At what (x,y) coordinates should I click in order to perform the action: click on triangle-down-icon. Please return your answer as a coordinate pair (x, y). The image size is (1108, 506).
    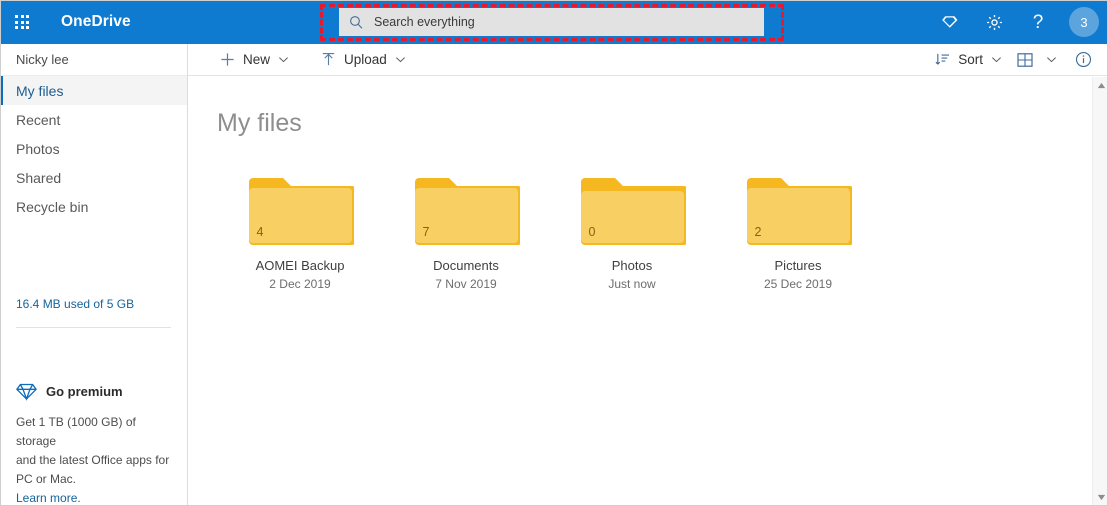
    Looking at the image, I should click on (1101, 497).